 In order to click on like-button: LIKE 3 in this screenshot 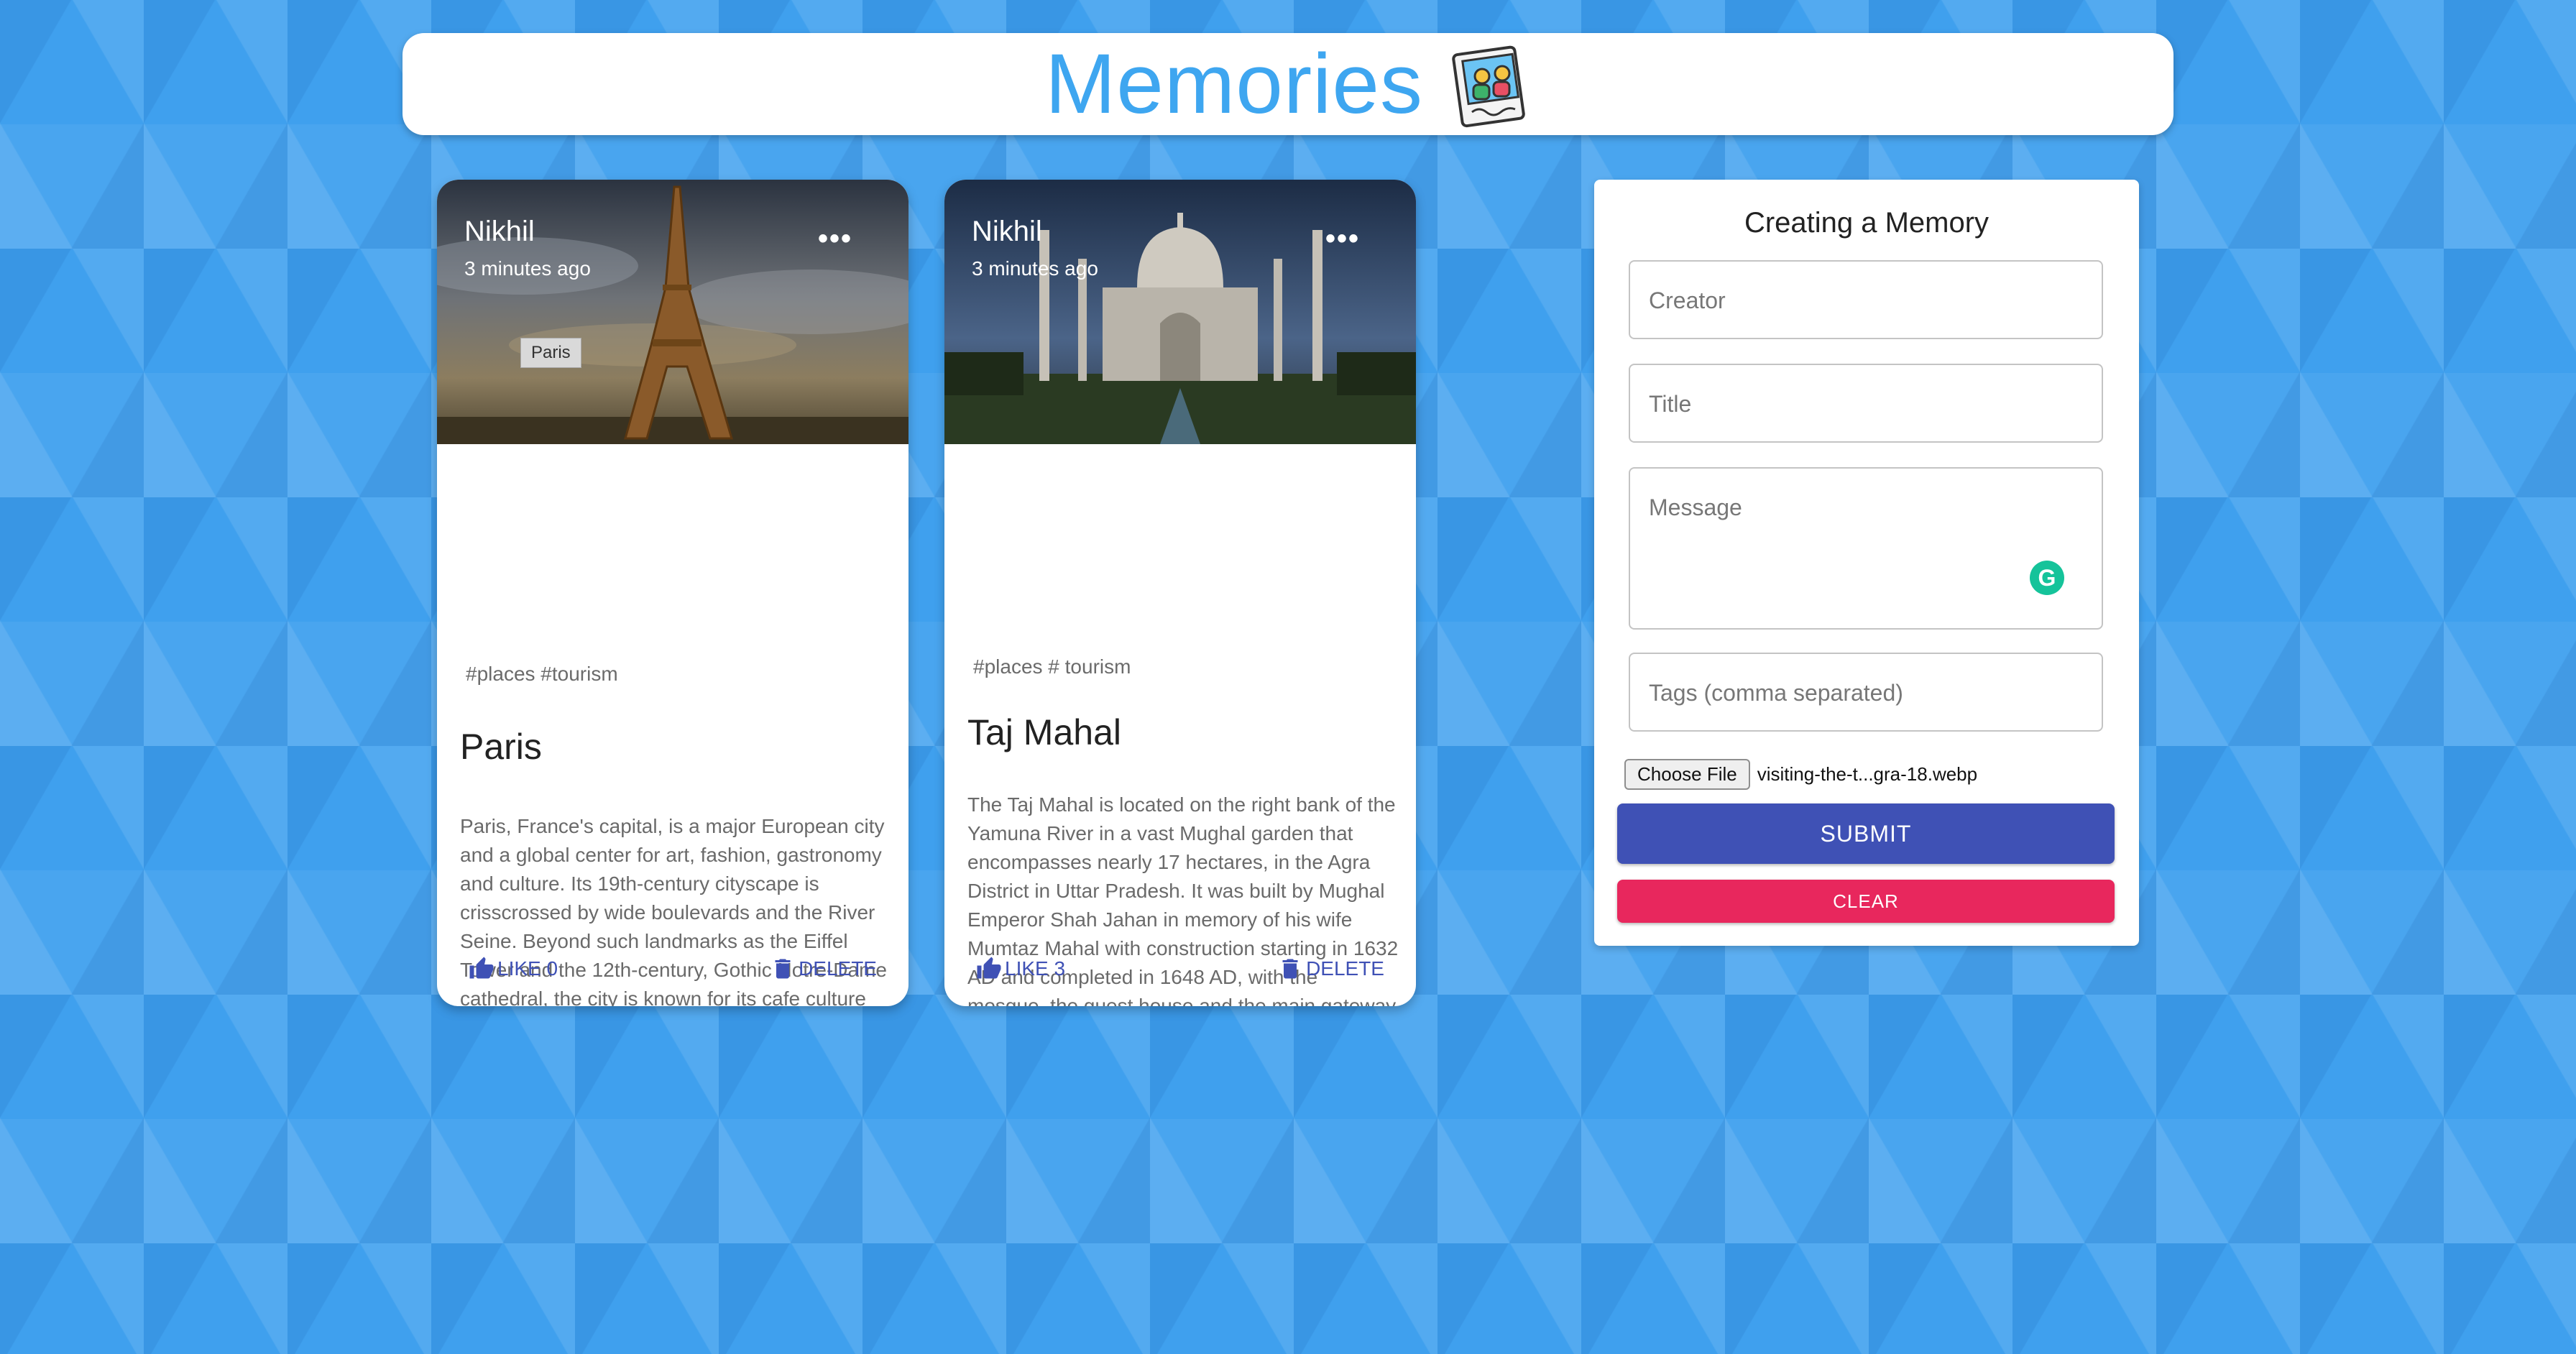, I will do `click(1020, 969)`.